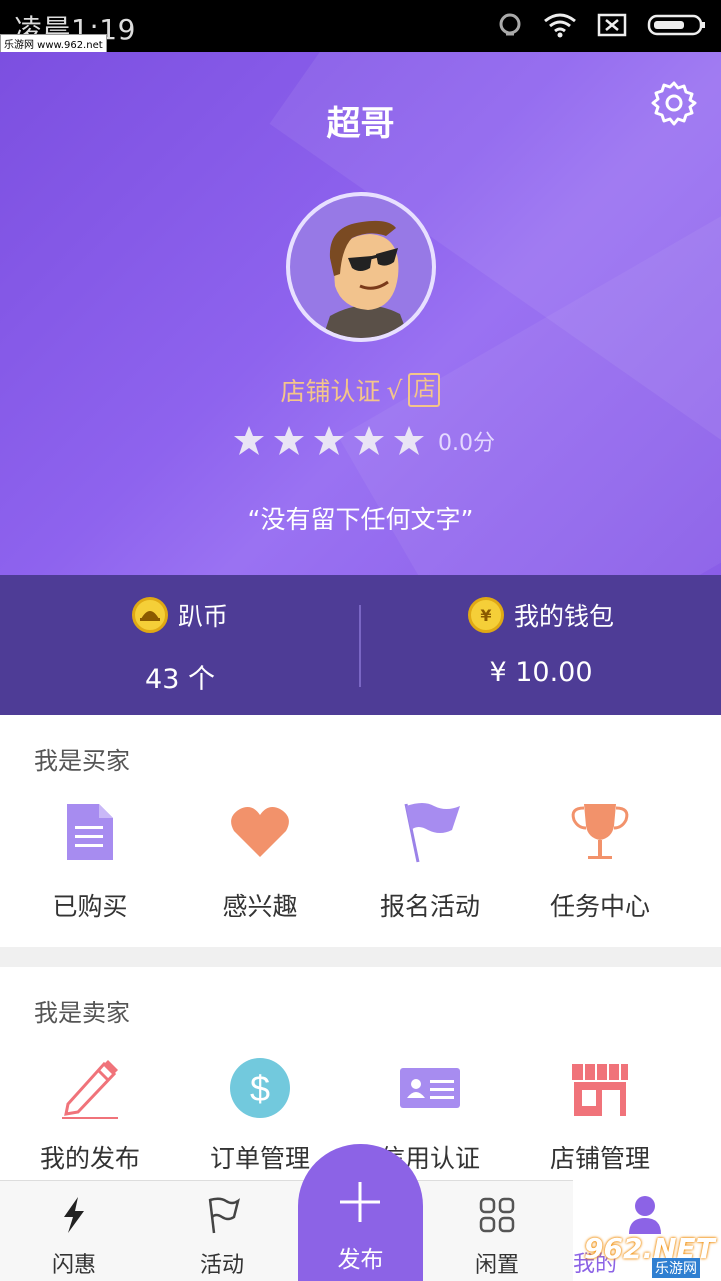  Describe the element at coordinates (82, 761) in the screenshot. I see `section-title: 我是买家` at that location.